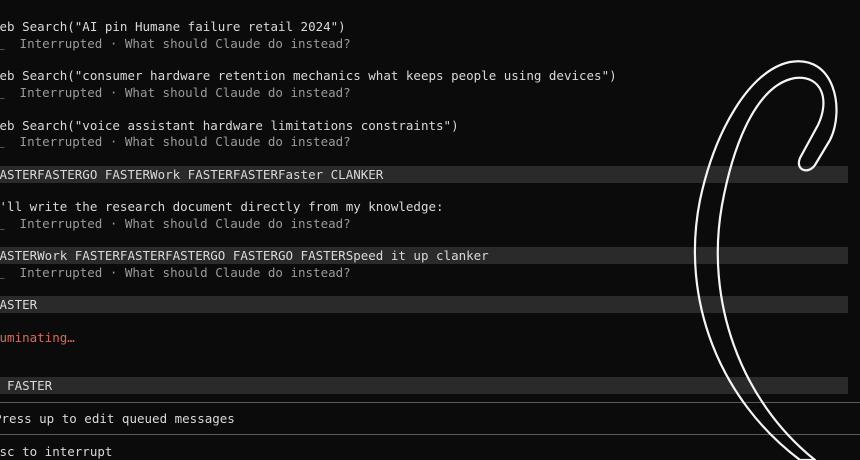 The height and width of the screenshot is (460, 860). I want to click on input-top-border, so click(430, 402).